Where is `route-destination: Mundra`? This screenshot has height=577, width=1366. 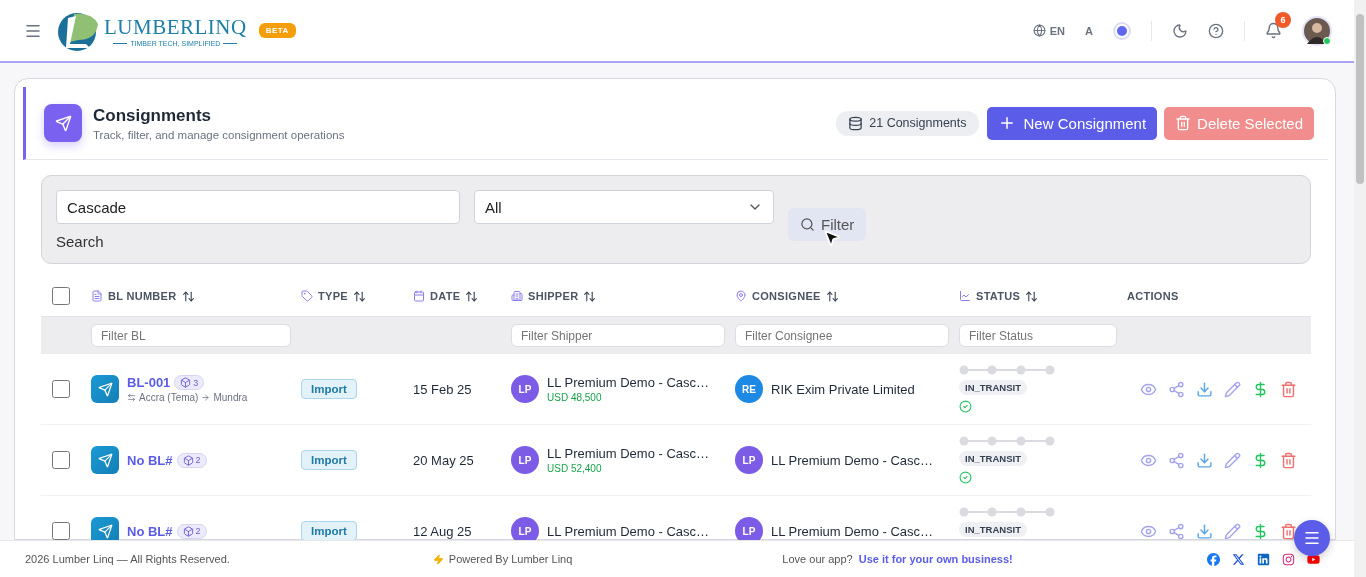 route-destination: Mundra is located at coordinates (230, 397).